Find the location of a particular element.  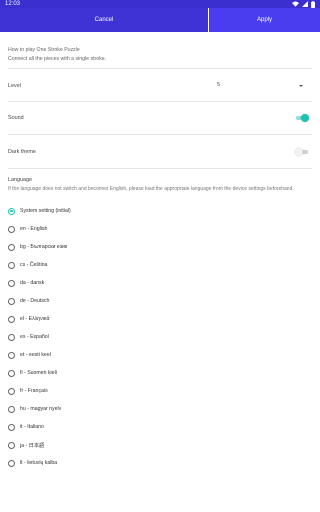

dark-theme-label: Dark theme is located at coordinates (22, 152).